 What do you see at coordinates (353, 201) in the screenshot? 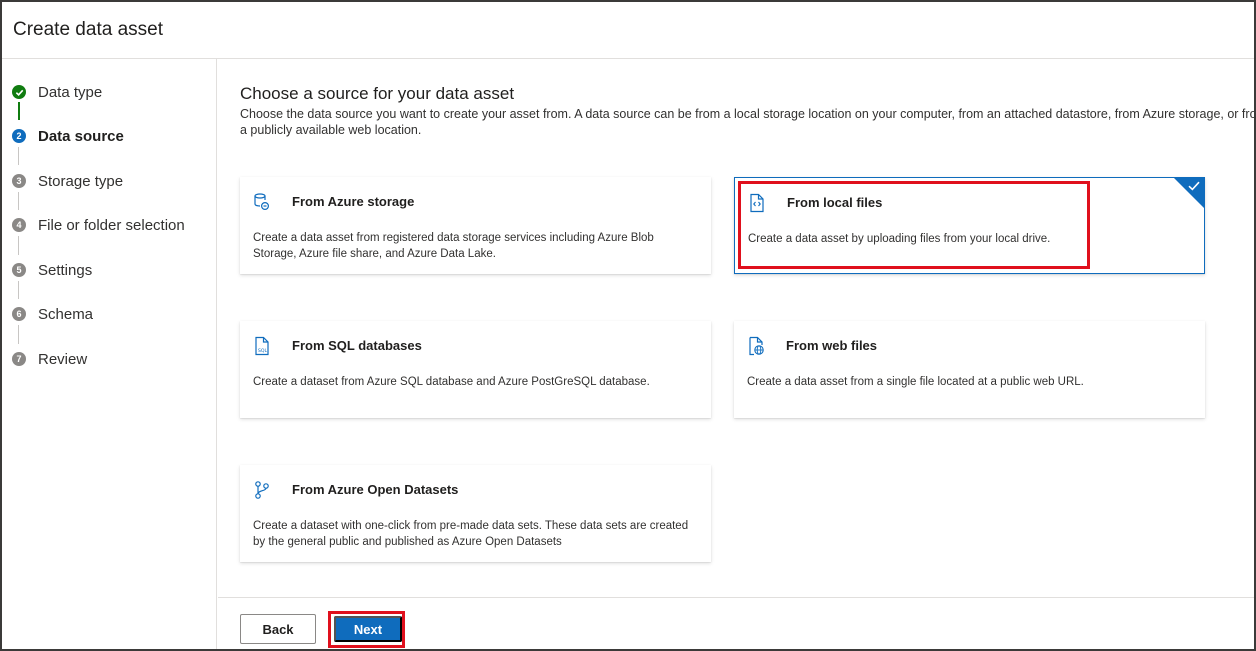
I see `card-title: From Azure storage` at bounding box center [353, 201].